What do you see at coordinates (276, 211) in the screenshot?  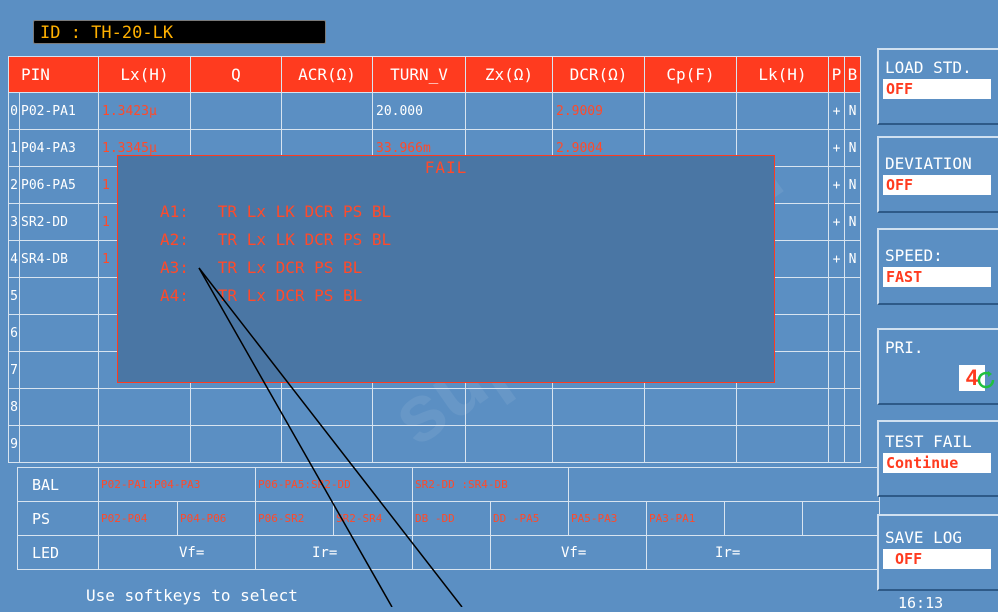 I see `fail-line-a1: A1: TR Lx LK DCR PS BL` at bounding box center [276, 211].